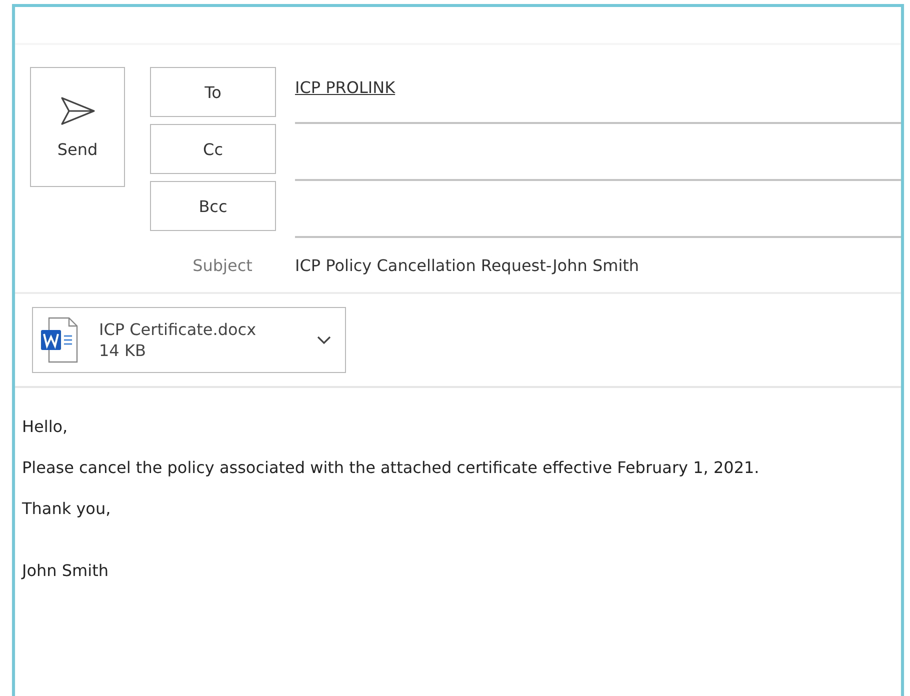 The width and height of the screenshot is (910, 696). Describe the element at coordinates (223, 265) in the screenshot. I see `subject-label: Subject` at that location.